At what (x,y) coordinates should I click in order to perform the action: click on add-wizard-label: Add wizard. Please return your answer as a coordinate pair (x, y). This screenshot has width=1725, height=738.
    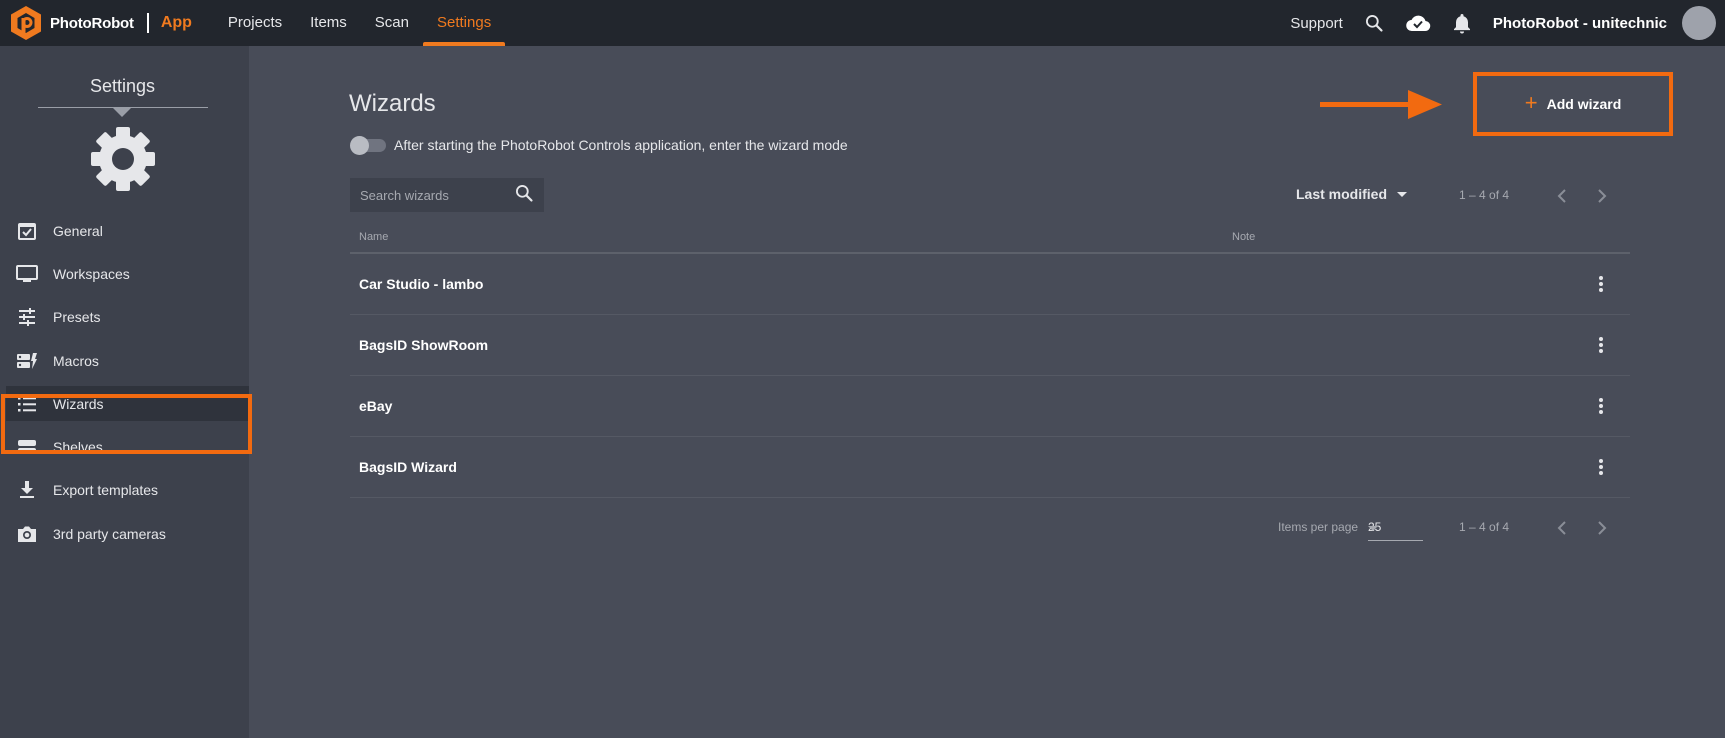
    Looking at the image, I should click on (1584, 104).